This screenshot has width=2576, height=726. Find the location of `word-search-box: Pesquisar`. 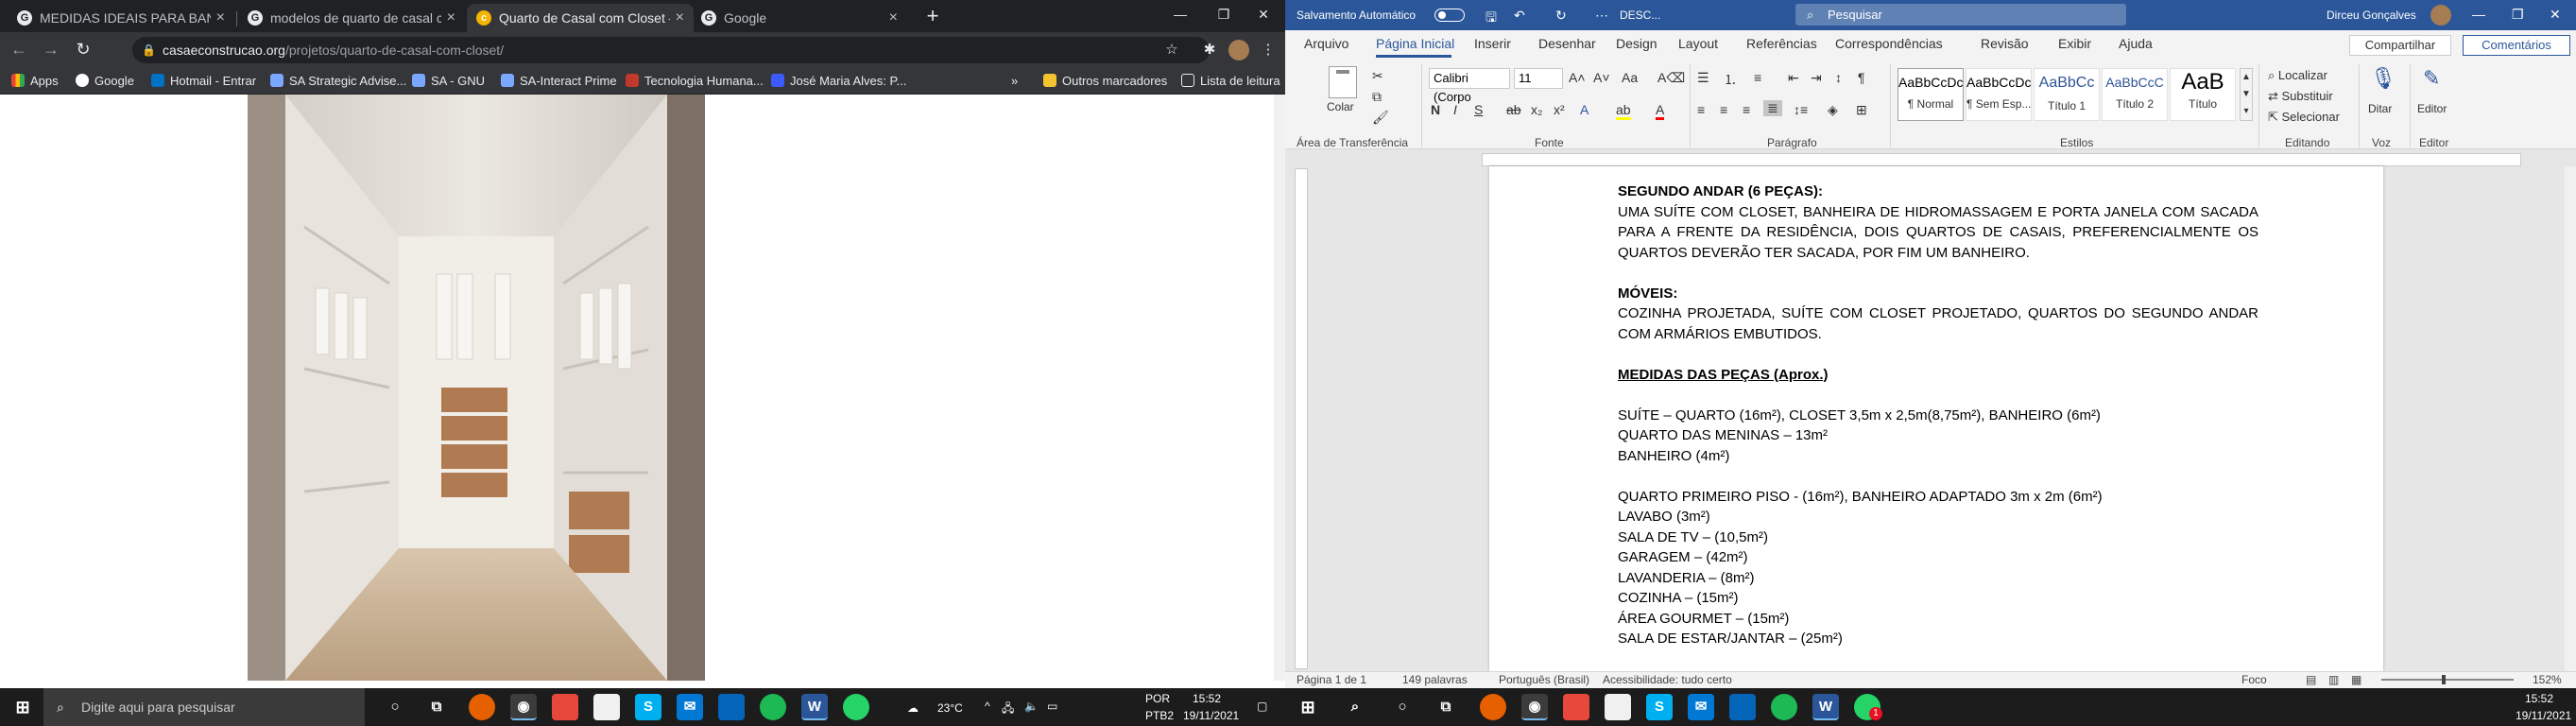

word-search-box: Pesquisar is located at coordinates (1960, 15).